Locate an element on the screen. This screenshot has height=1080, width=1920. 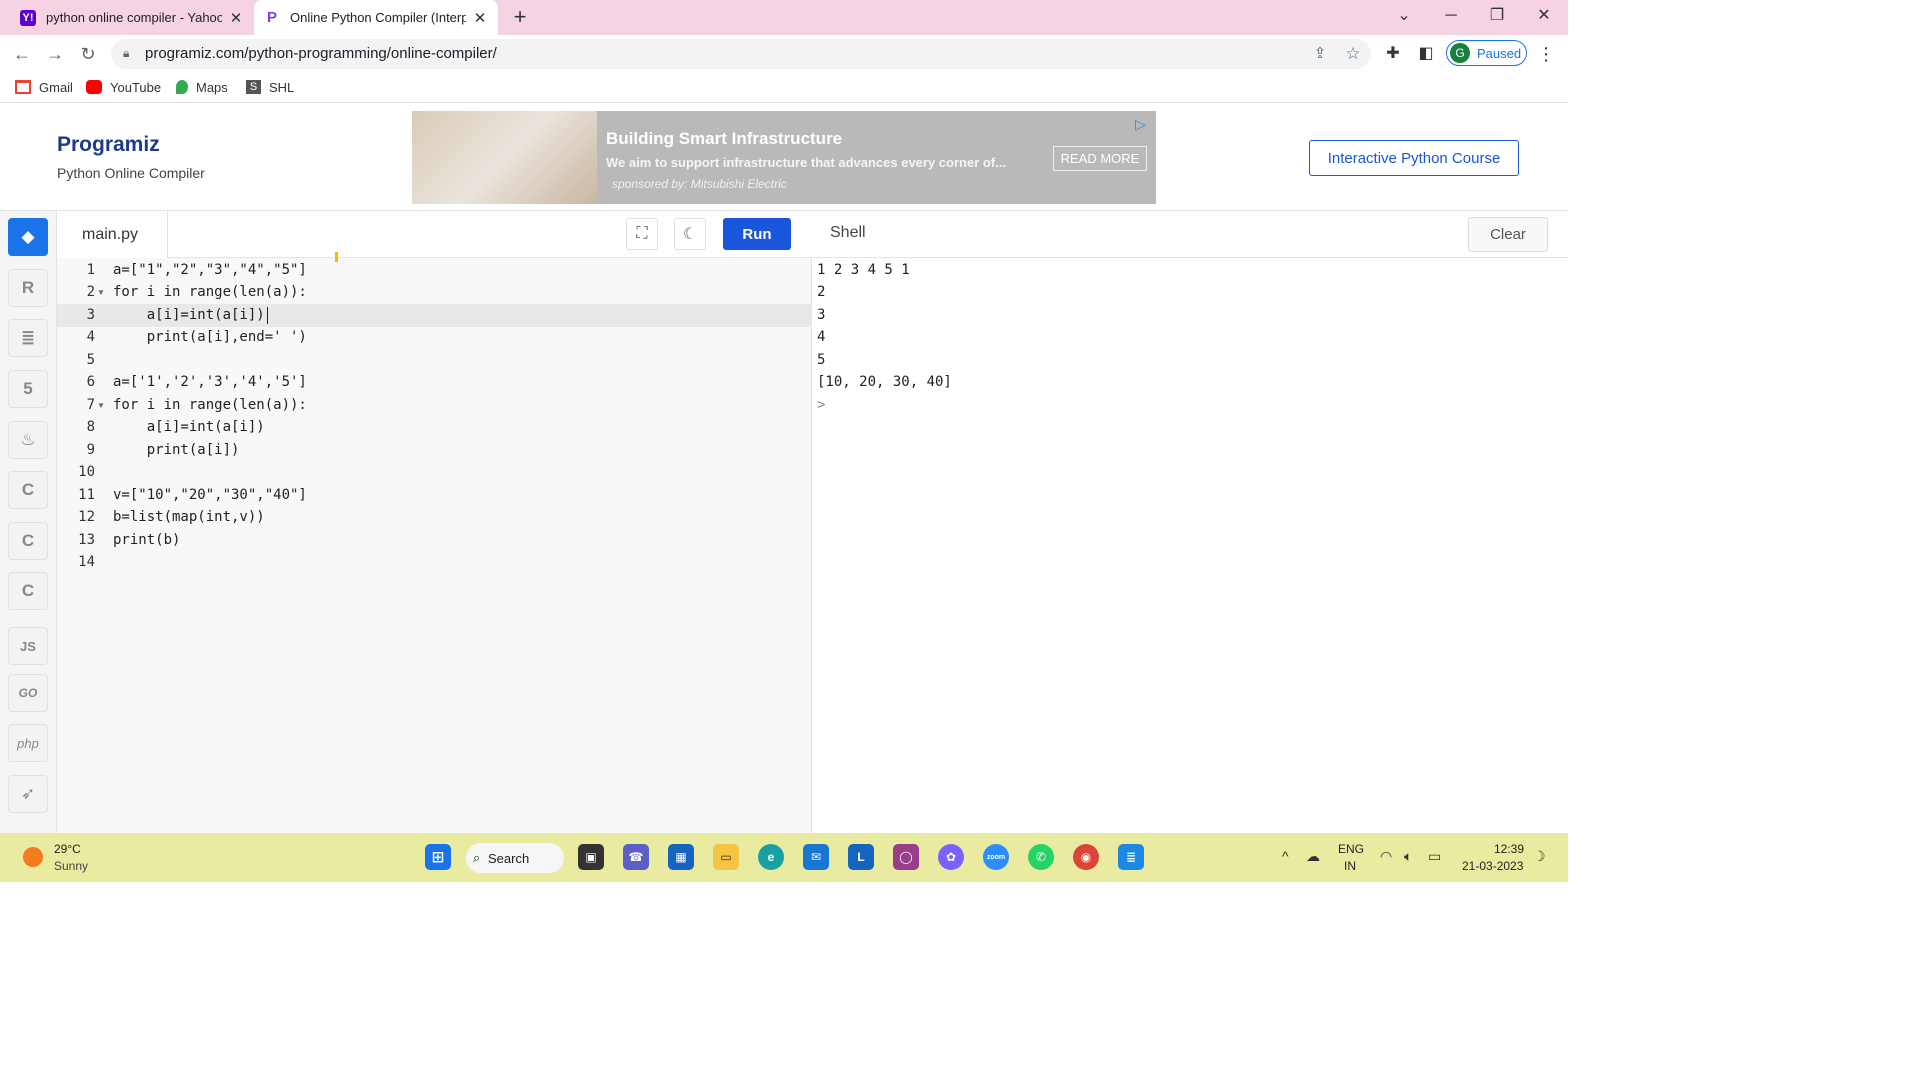
menu-icon: ⋮ is located at coordinates (1546, 54).